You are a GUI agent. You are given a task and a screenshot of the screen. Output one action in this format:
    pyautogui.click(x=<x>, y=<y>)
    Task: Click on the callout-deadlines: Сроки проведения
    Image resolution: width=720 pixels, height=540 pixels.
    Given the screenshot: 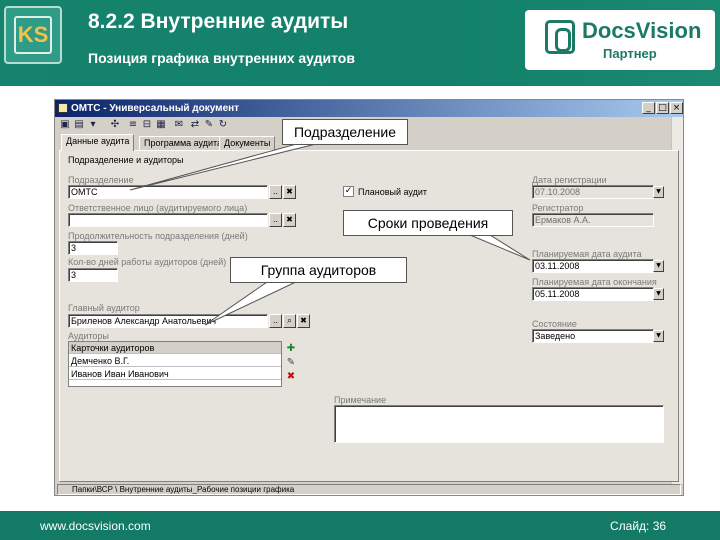 What is the action you would take?
    pyautogui.click(x=428, y=223)
    